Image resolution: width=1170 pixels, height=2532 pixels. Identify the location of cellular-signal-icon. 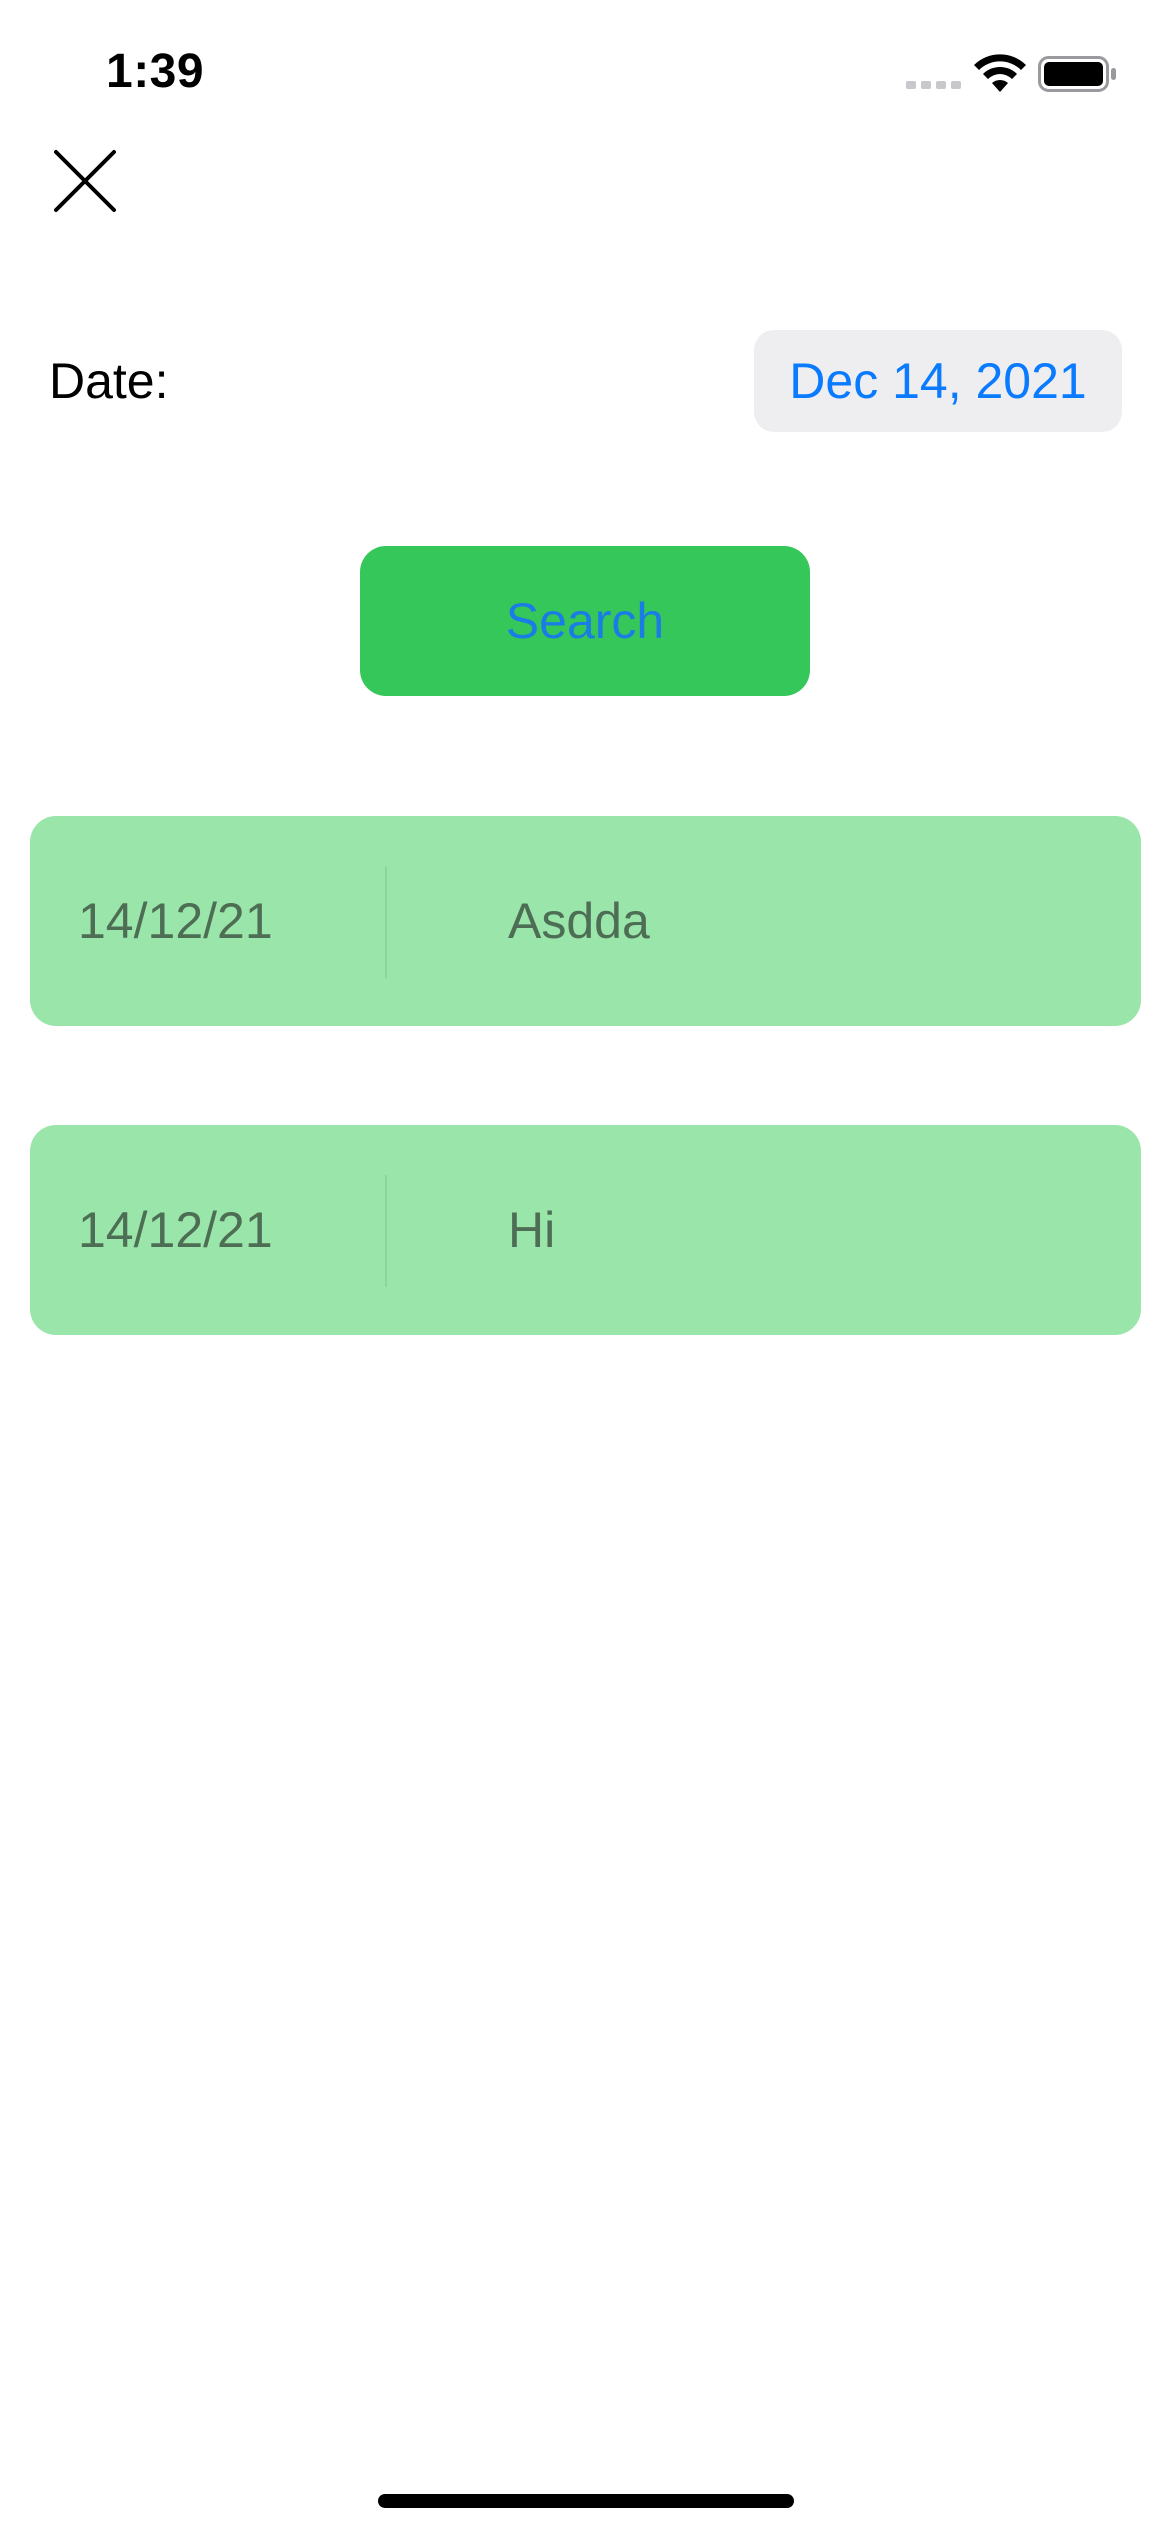
(933, 85).